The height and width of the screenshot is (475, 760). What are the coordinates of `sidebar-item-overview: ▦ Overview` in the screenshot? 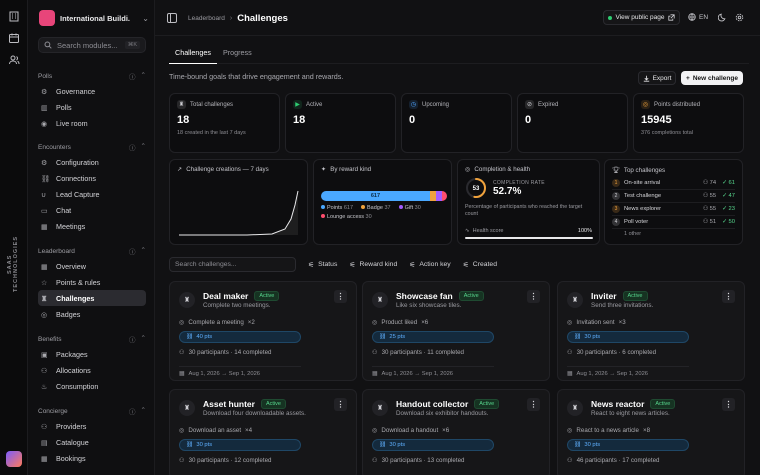 It's located at (92, 266).